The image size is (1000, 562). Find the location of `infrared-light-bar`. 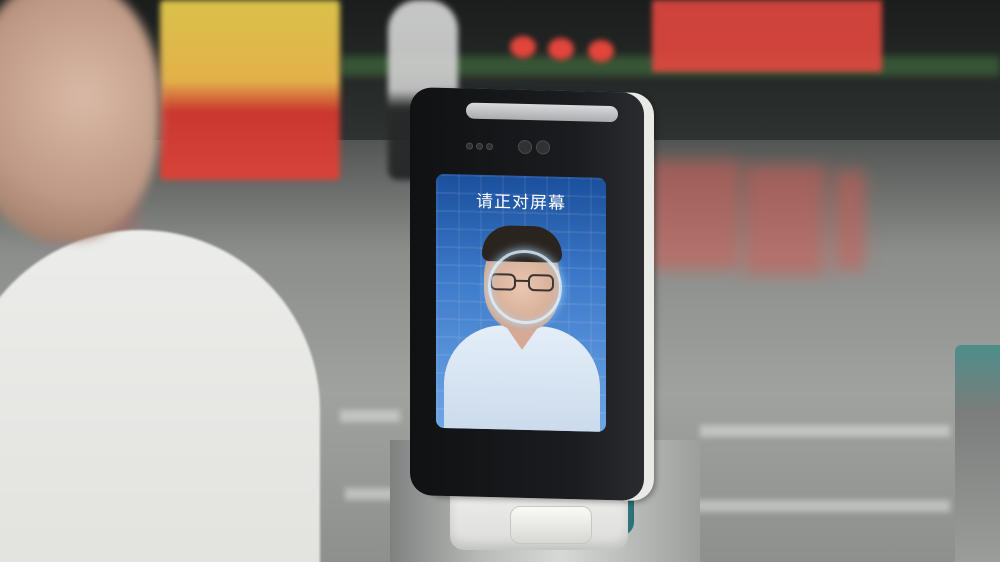

infrared-light-bar is located at coordinates (542, 112).